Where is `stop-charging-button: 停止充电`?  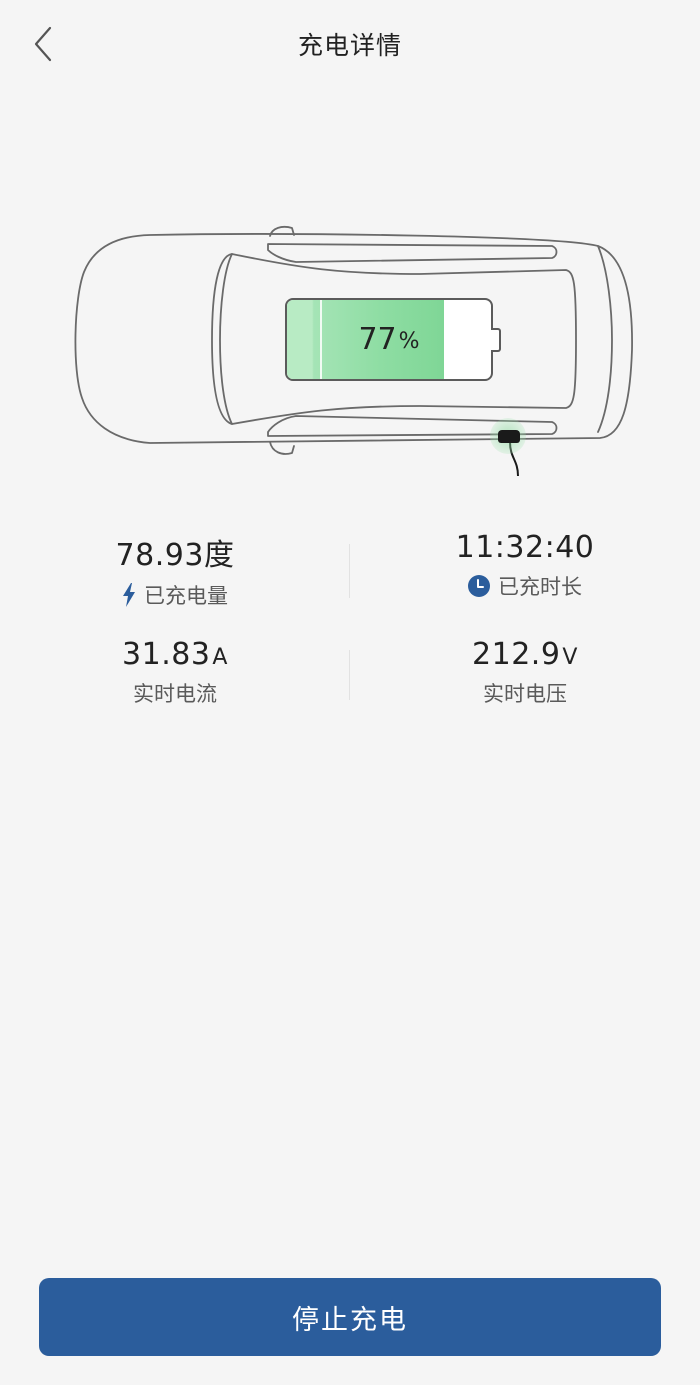
stop-charging-button: 停止充电 is located at coordinates (350, 1317).